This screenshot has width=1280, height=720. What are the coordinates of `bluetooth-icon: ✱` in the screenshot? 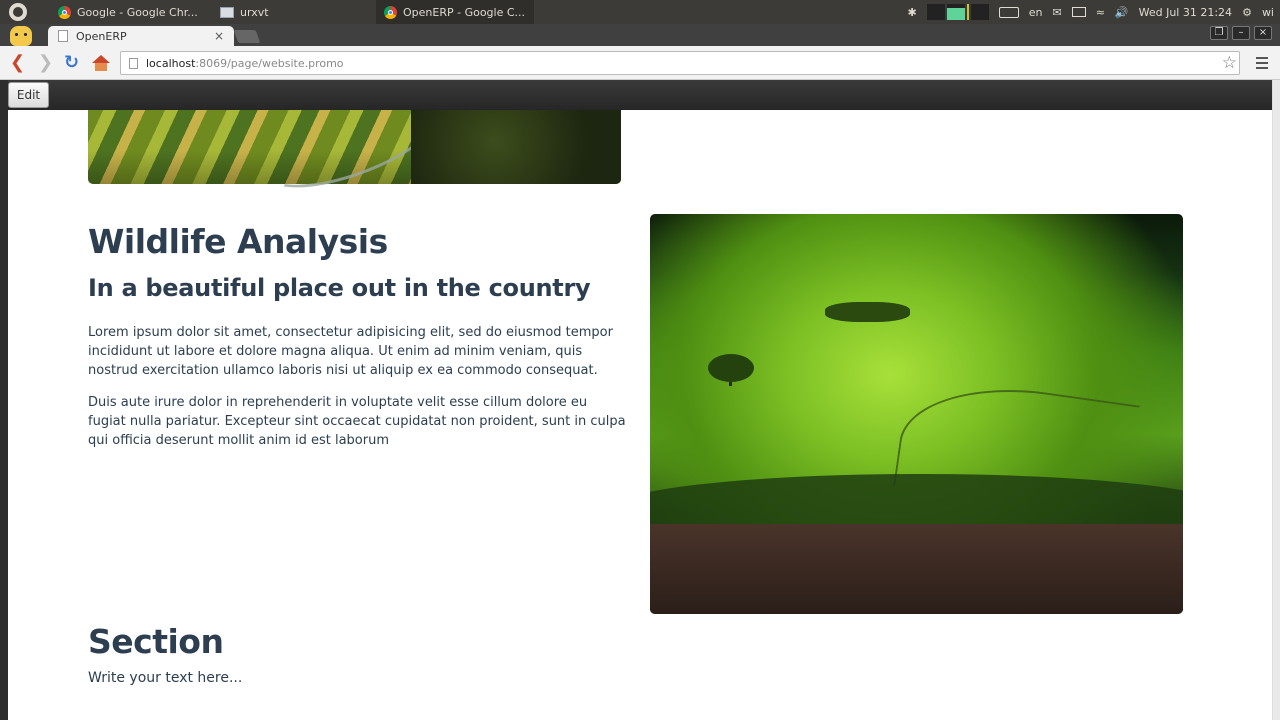 It's located at (912, 12).